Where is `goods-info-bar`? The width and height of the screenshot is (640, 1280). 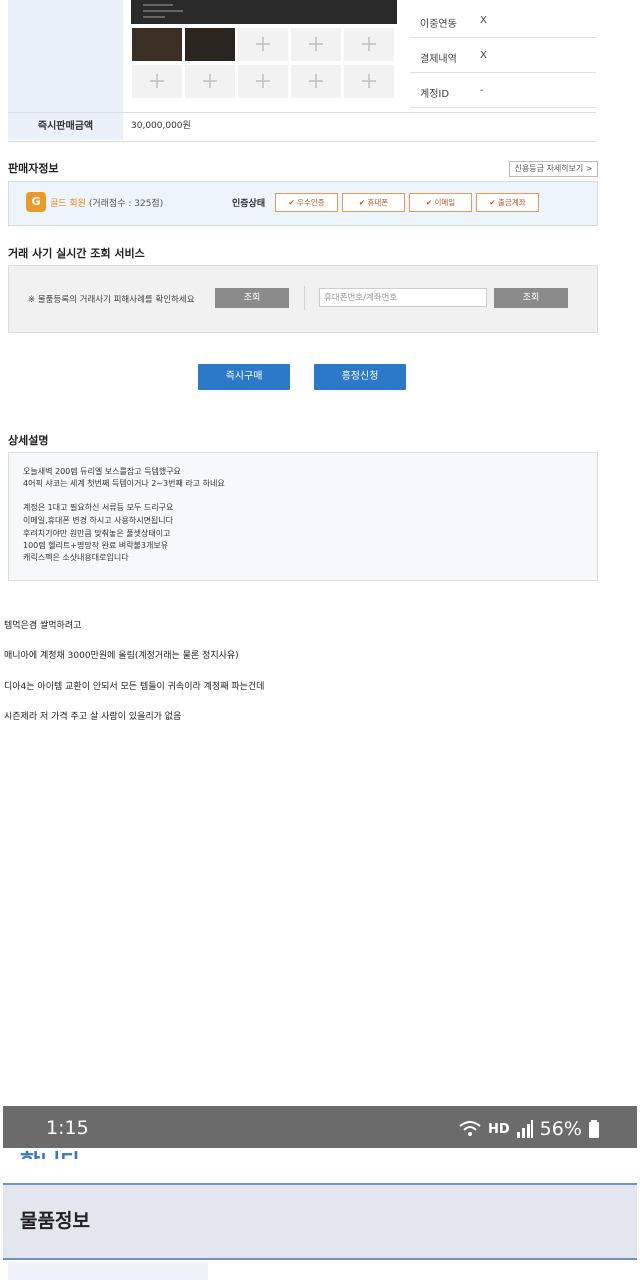
goods-info-bar is located at coordinates (320, 1221).